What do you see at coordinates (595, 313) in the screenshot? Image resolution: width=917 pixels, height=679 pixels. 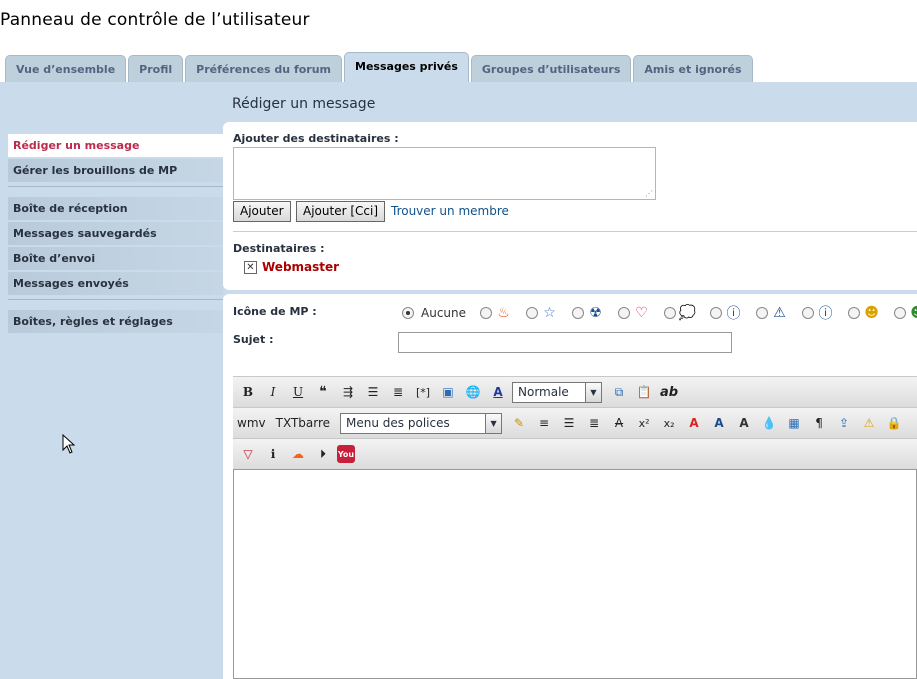 I see `radioactive-icon: ☢` at bounding box center [595, 313].